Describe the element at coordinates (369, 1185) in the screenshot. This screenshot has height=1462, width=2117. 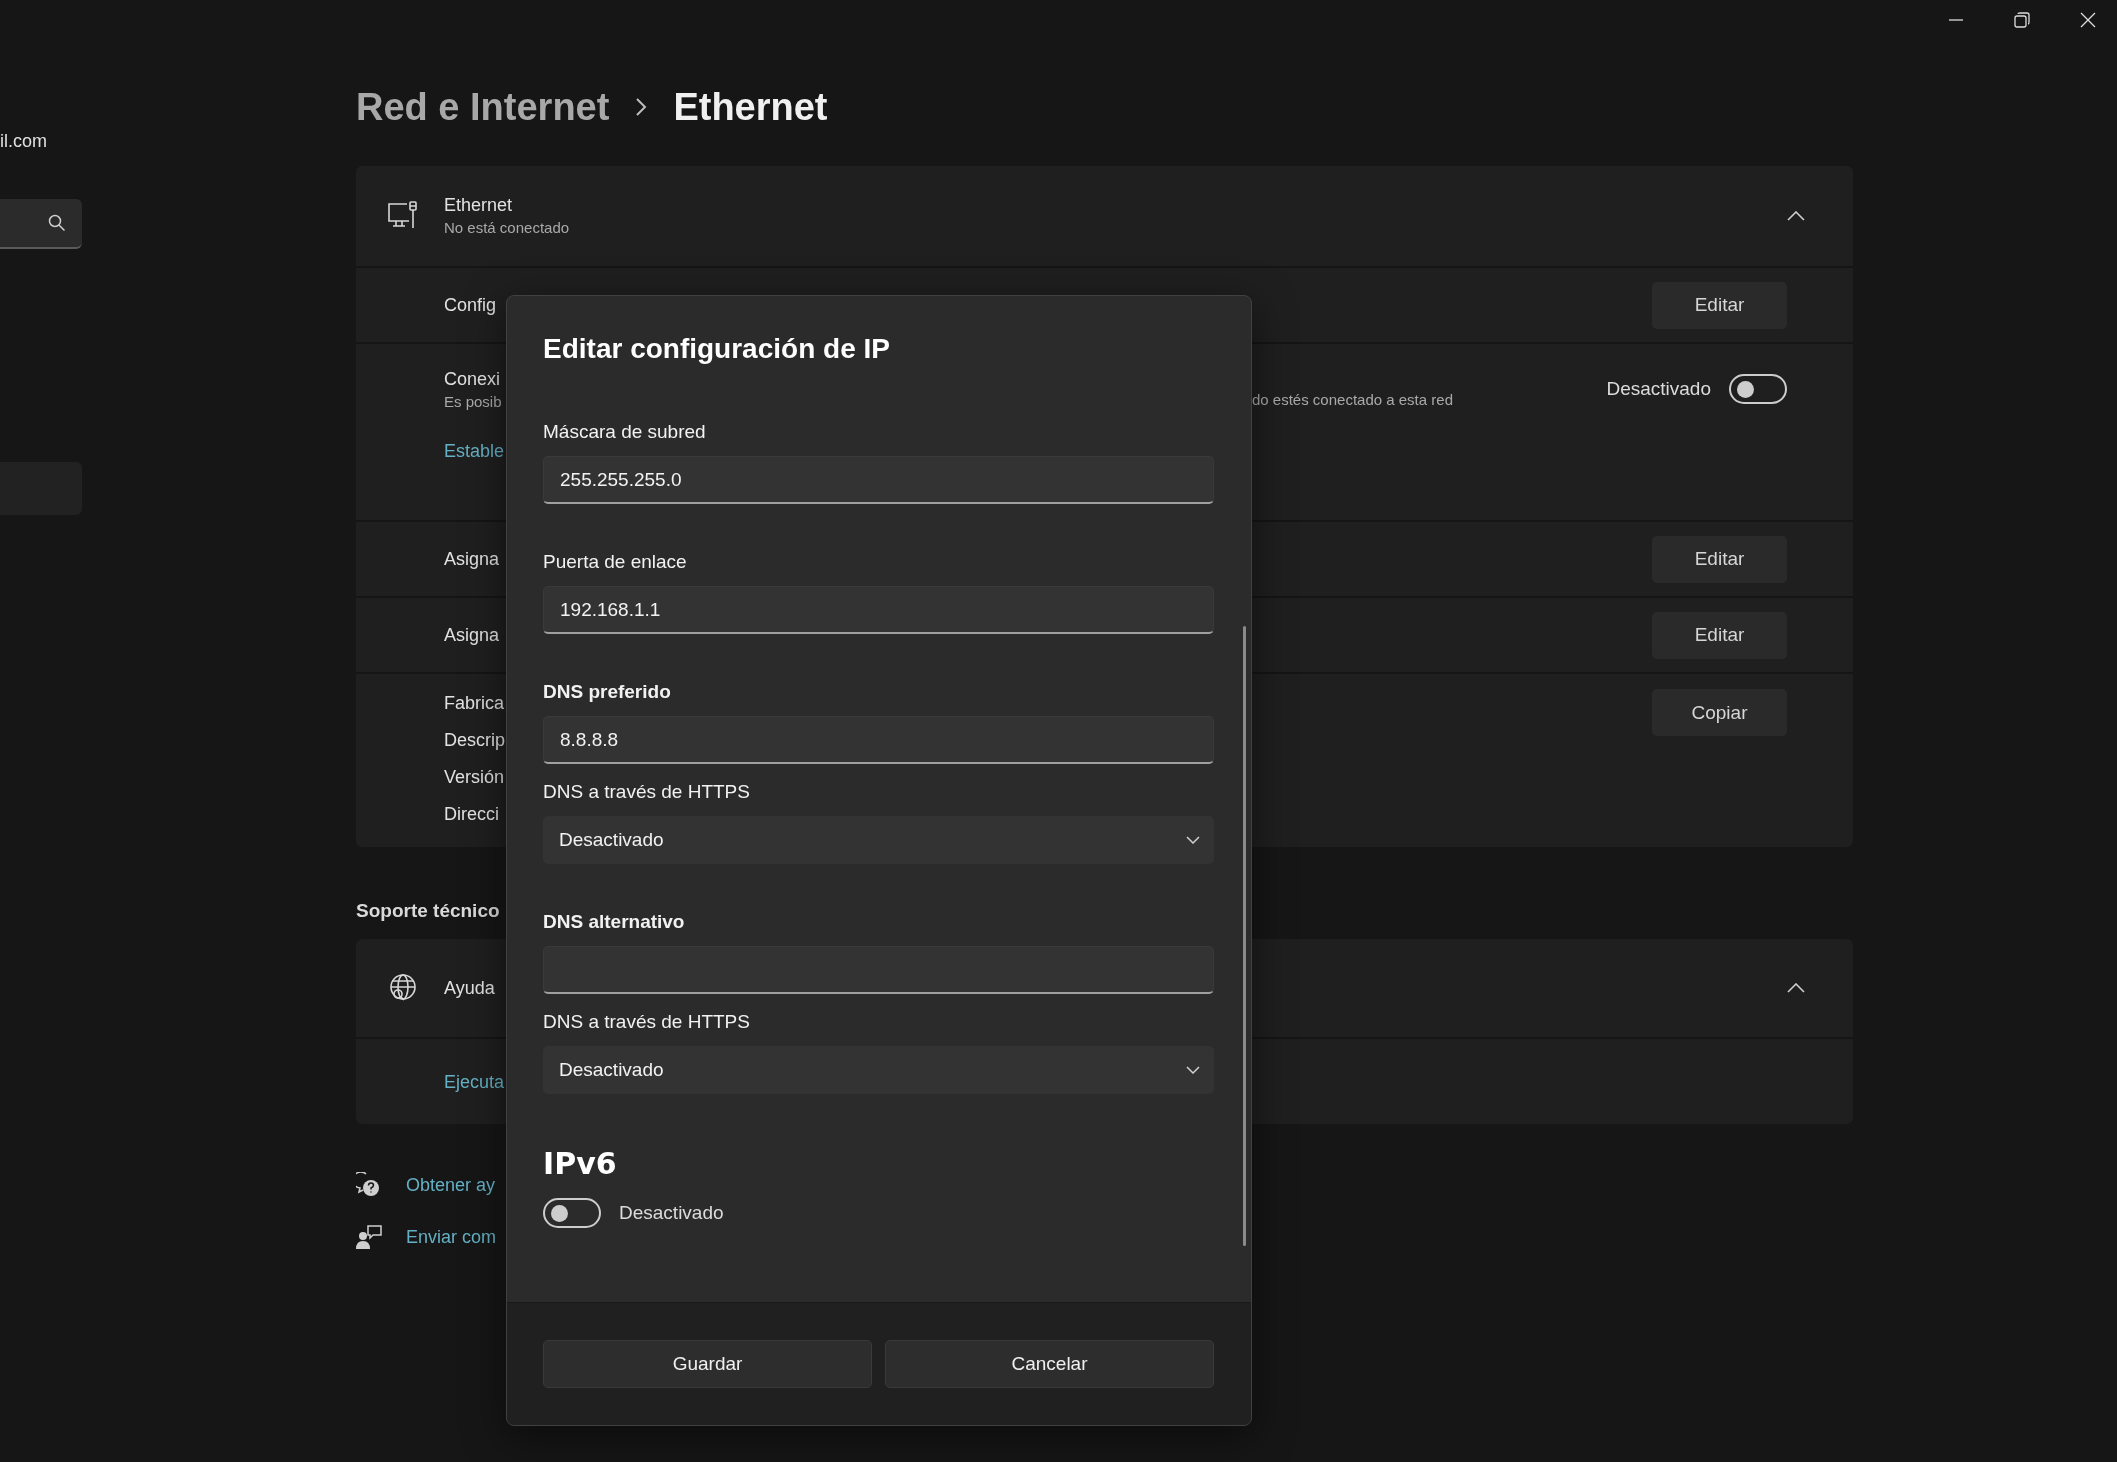
I see `help-chat-icon` at that location.